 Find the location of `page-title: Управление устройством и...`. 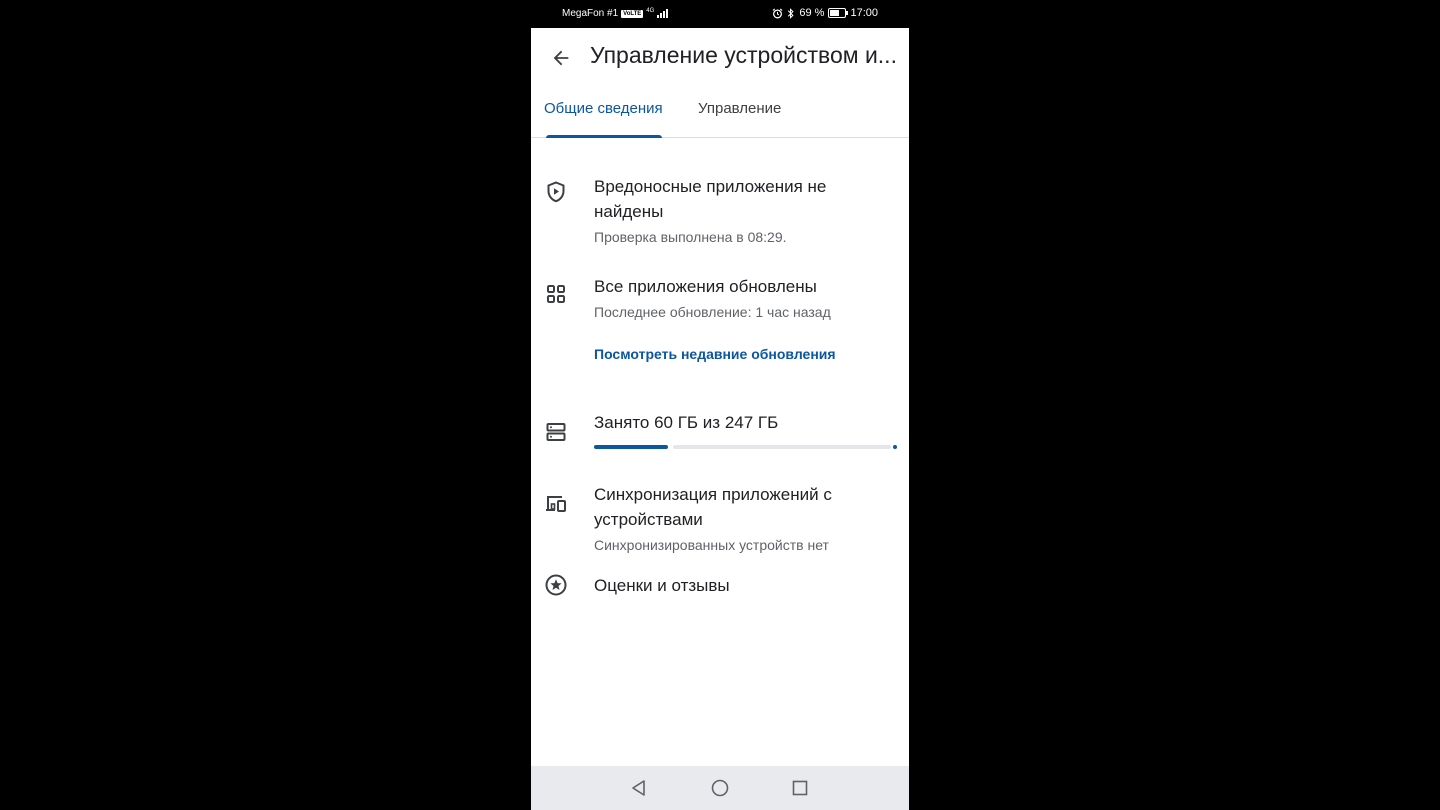

page-title: Управление устройством и... is located at coordinates (743, 55).